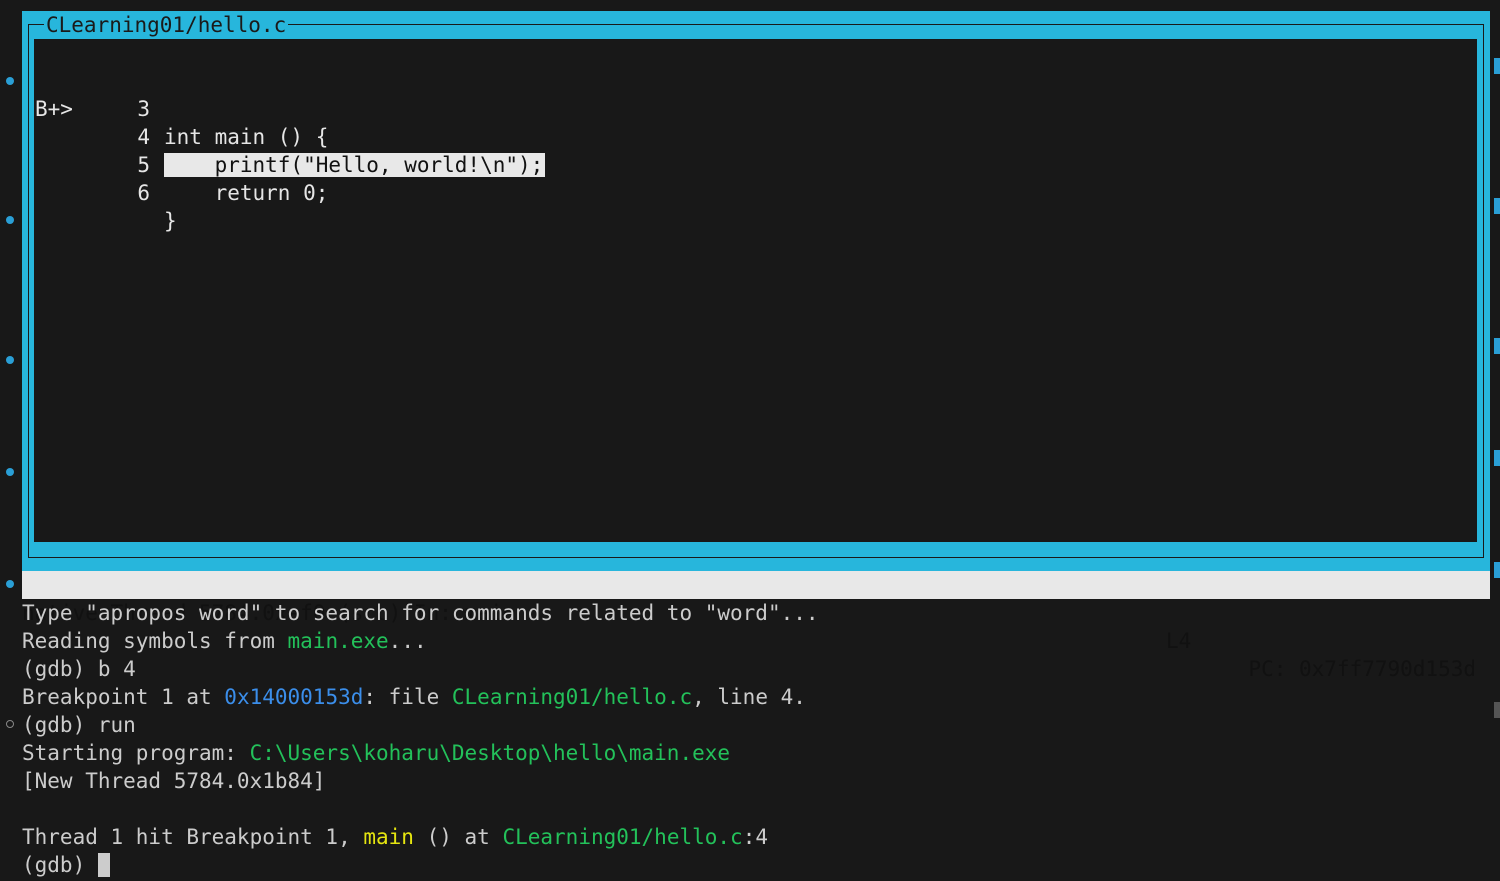 This screenshot has height=881, width=1500. Describe the element at coordinates (246, 137) in the screenshot. I see `line-code: int main () {` at that location.